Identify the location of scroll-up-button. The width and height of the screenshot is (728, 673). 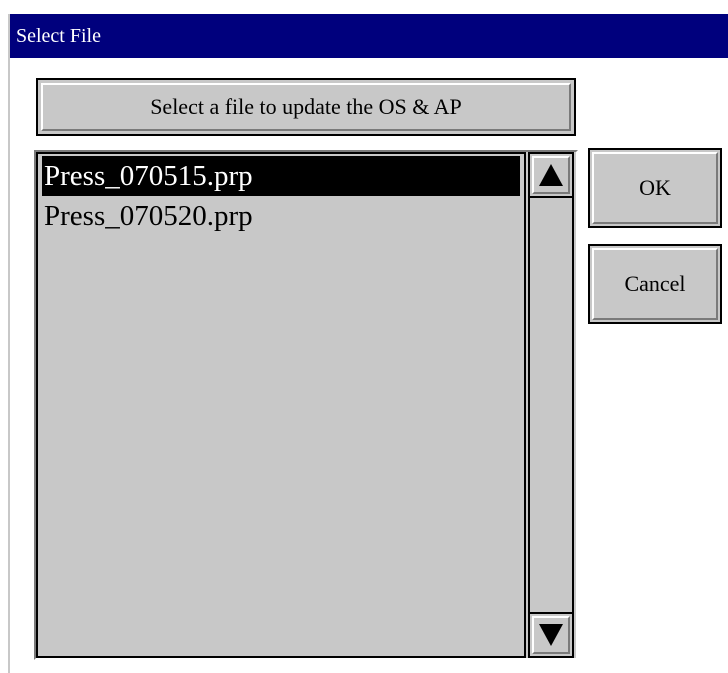
(551, 175).